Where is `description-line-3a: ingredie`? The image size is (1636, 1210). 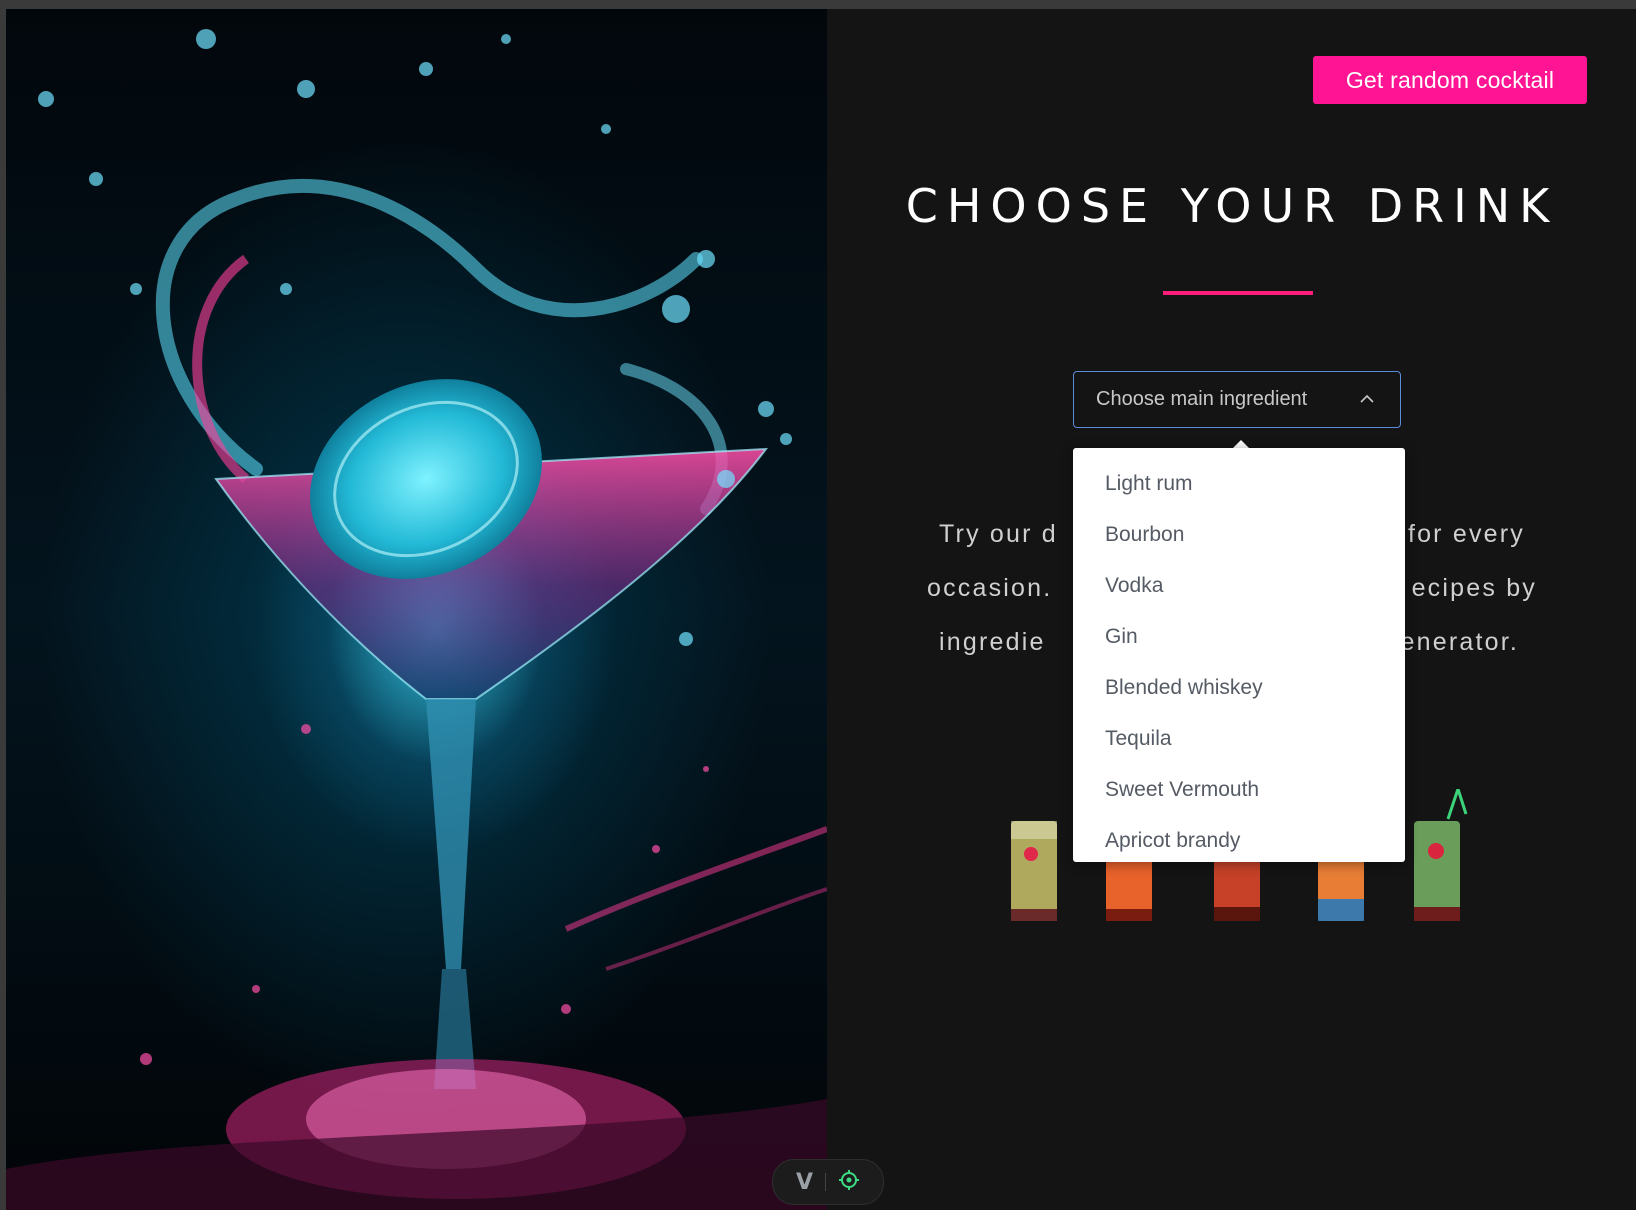 description-line-3a: ingredie is located at coordinates (992, 642).